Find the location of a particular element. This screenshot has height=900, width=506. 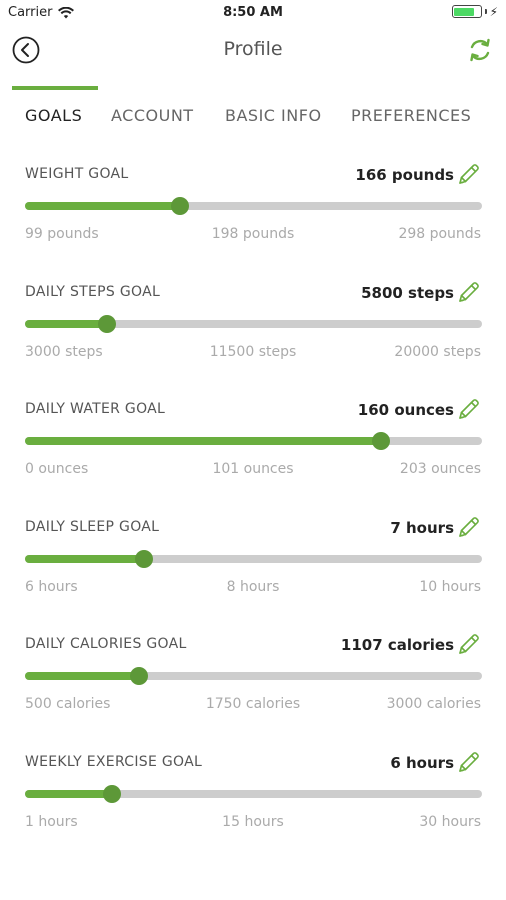

charging-bolt-icon: ⚡ is located at coordinates (493, 11).